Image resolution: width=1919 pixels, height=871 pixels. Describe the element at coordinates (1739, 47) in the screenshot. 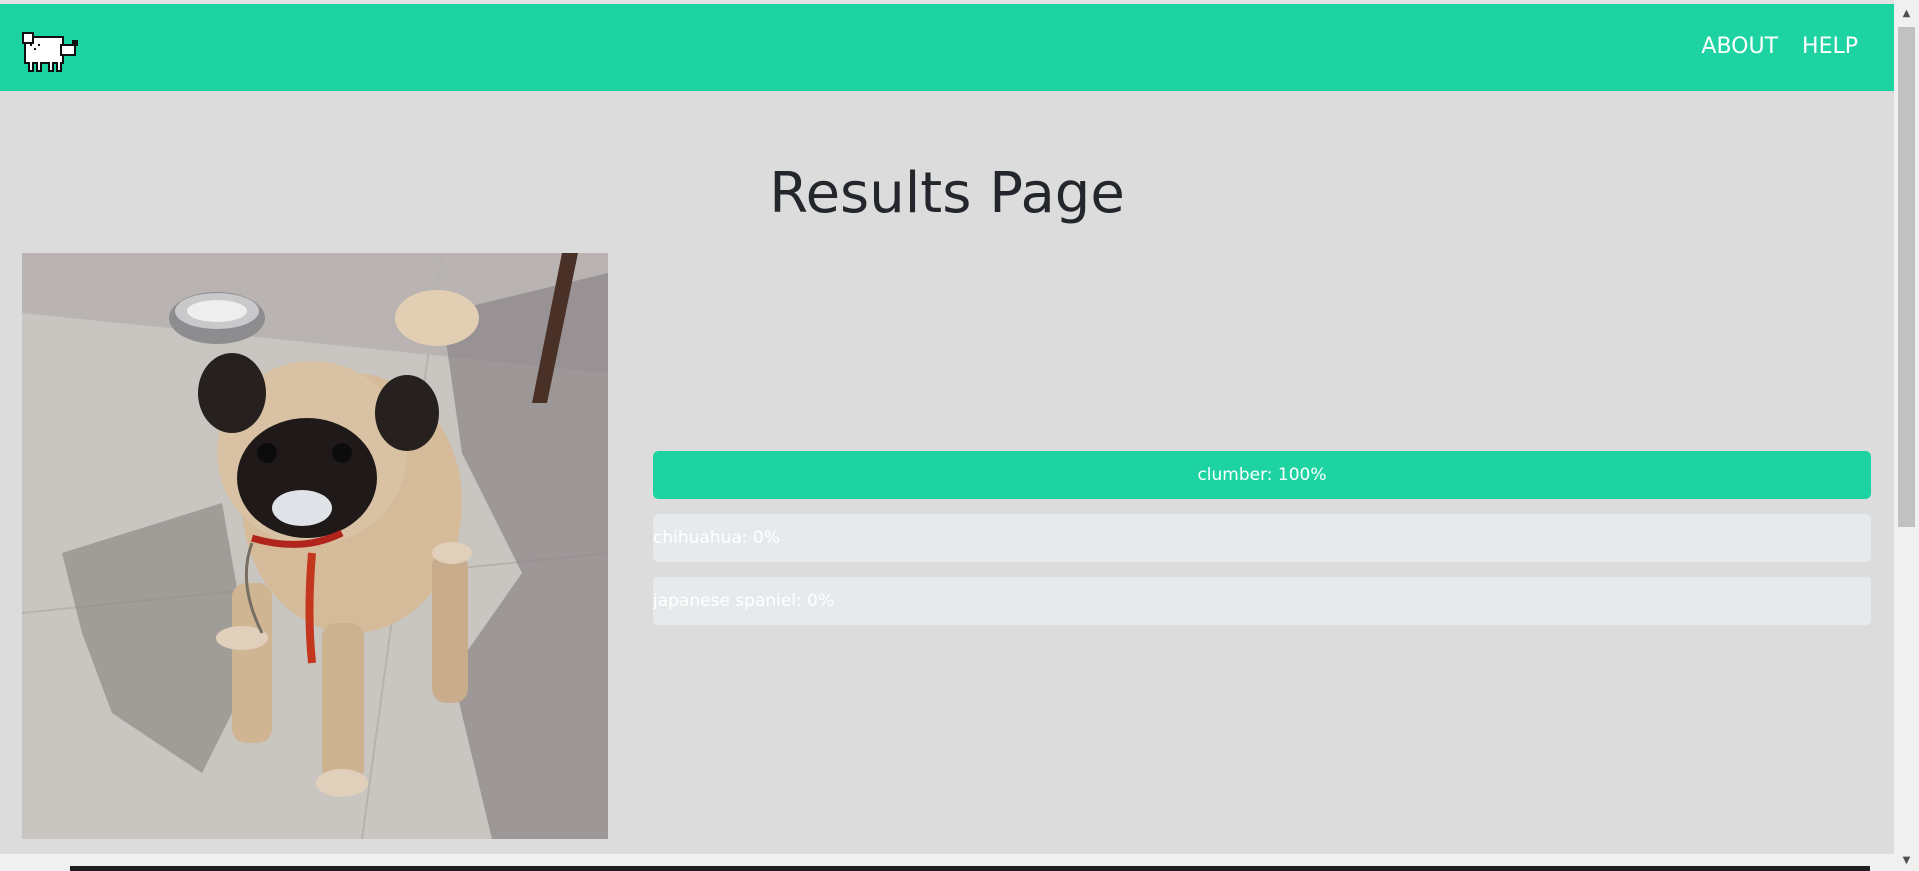

I see `nav-link-about: ABOUT` at that location.